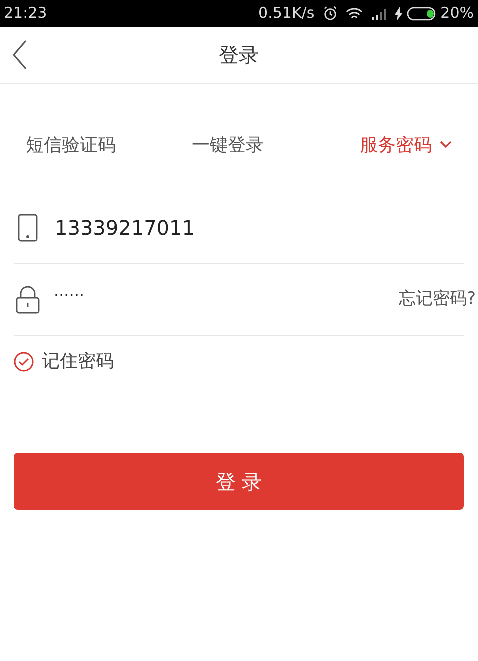 Image resolution: width=478 pixels, height=661 pixels. I want to click on login-tab: 短信验证码, so click(71, 145).